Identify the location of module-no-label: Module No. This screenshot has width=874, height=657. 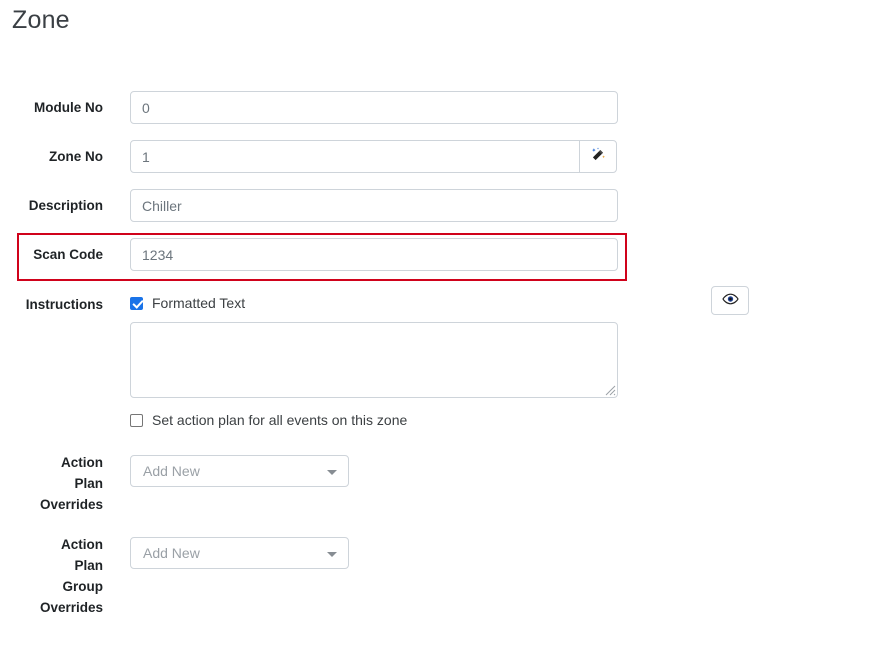
(68, 107).